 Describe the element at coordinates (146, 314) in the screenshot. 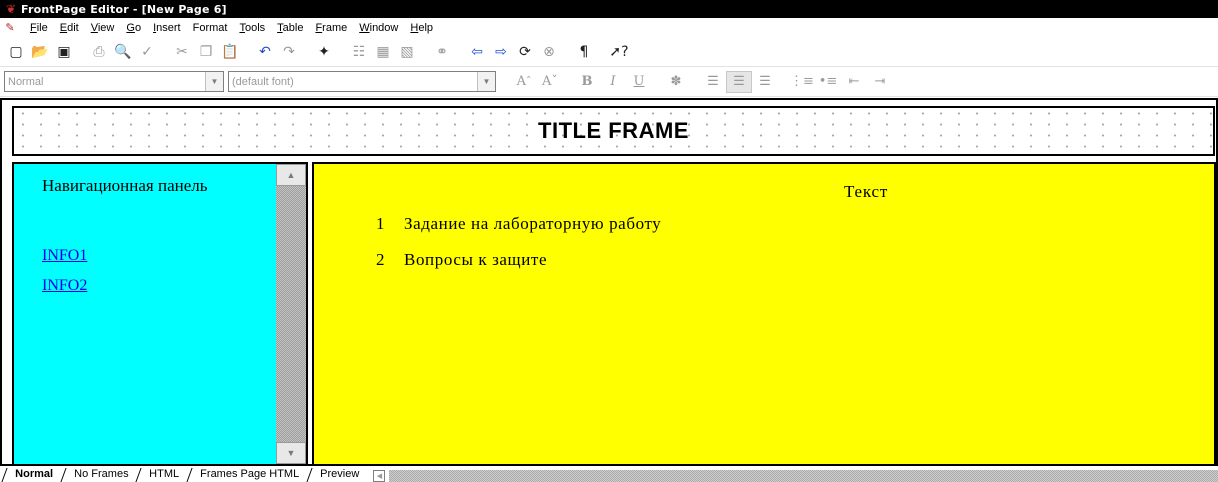

I see `navigation-frame-content: Навигационная панель INFO1 INFO2` at that location.